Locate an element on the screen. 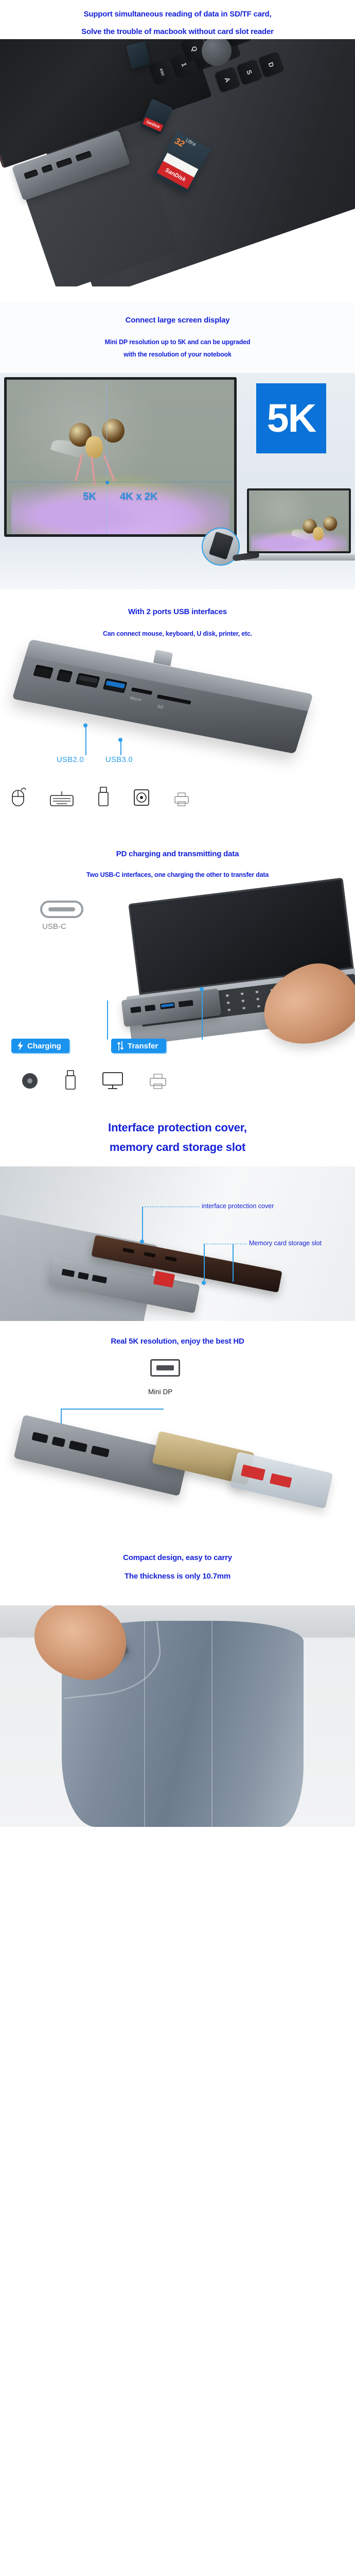  pill-charging: Charging is located at coordinates (40, 1046).